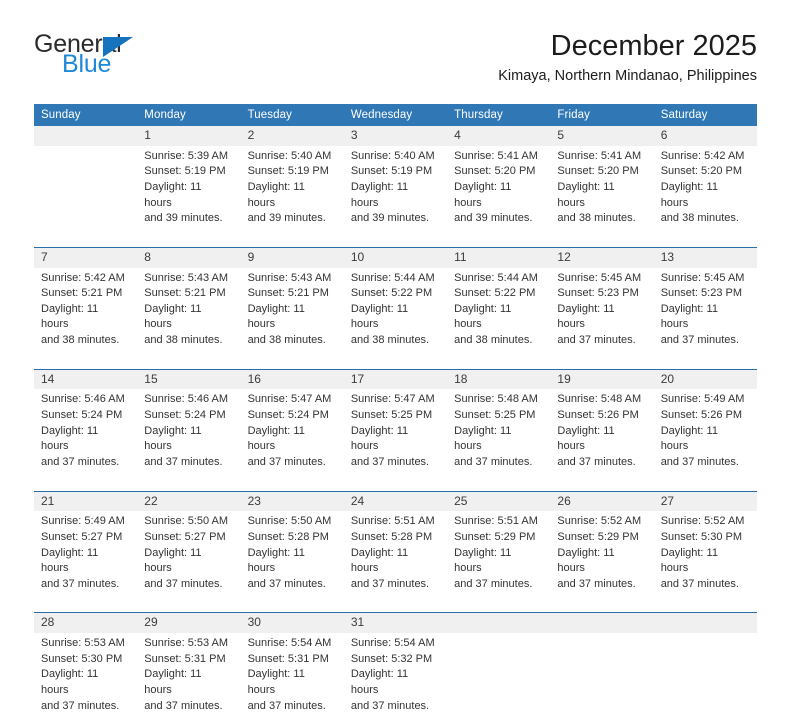 The image size is (792, 726). Describe the element at coordinates (602, 136) in the screenshot. I see `day-number: 5` at that location.